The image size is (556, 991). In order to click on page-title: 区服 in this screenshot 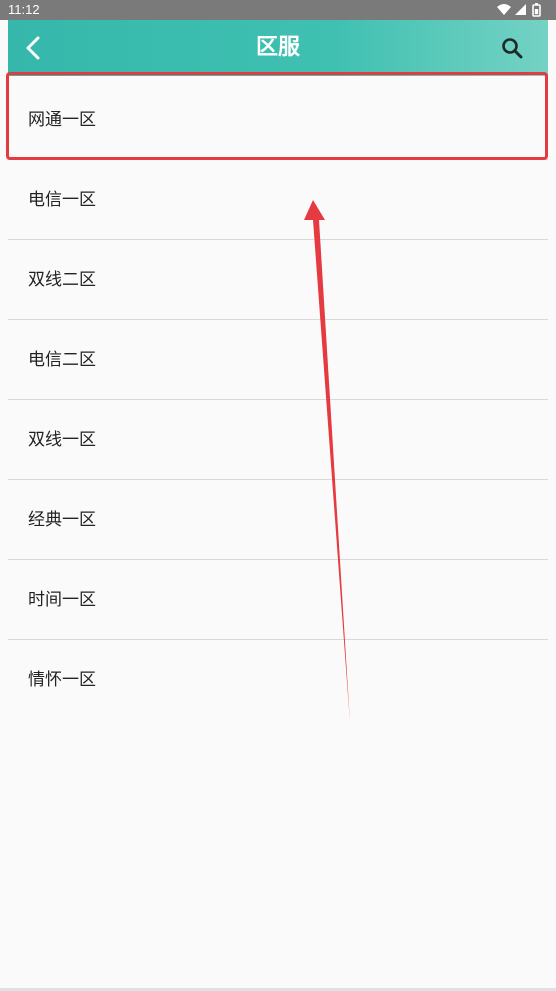, I will do `click(277, 47)`.